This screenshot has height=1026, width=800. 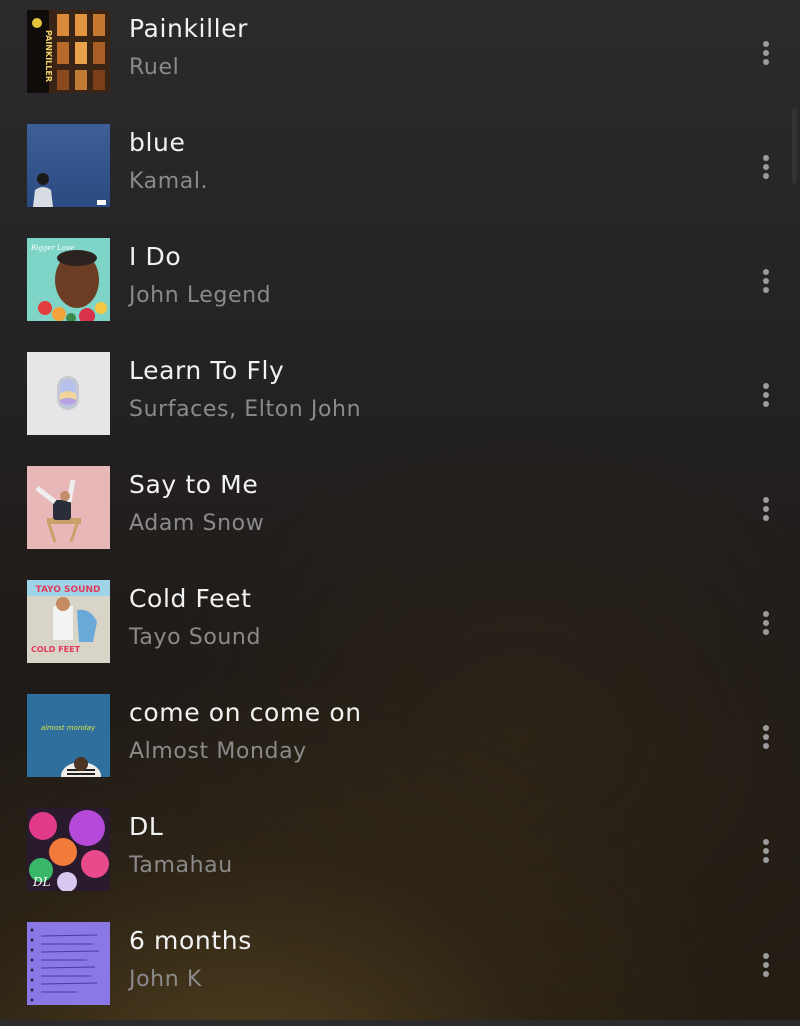 I want to click on track-artist: Tayo Sound, so click(x=195, y=637).